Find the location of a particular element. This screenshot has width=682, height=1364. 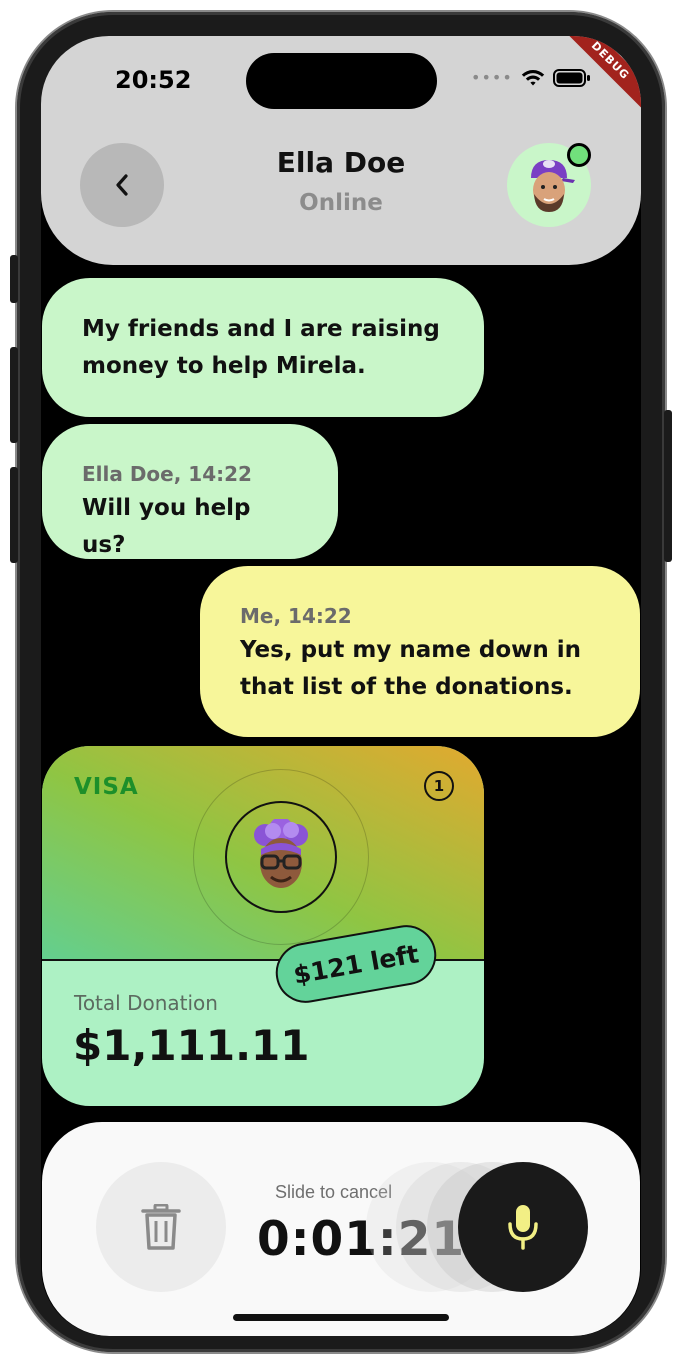

volume-up-button is located at coordinates (14, 395).